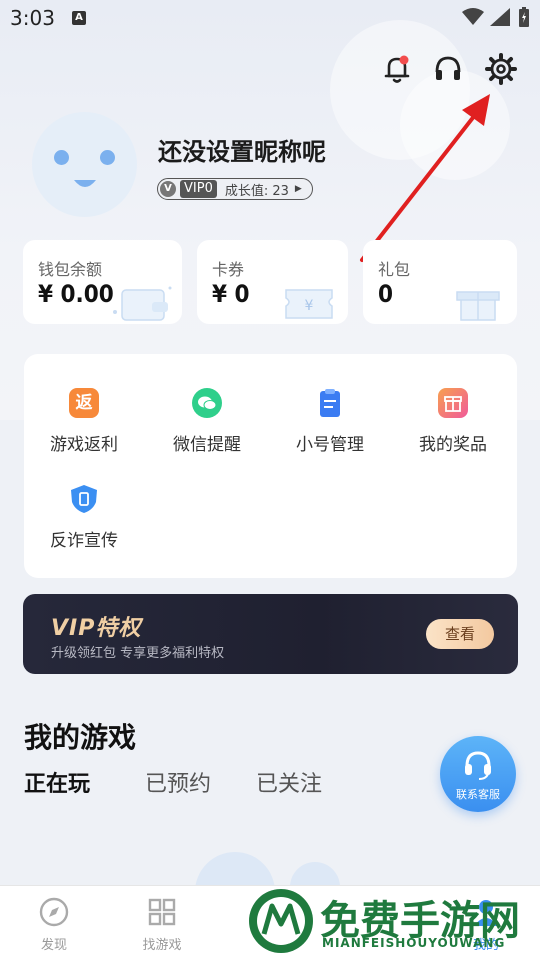 This screenshot has height=961, width=540. What do you see at coordinates (198, 189) in the screenshot?
I see `vip-level: VIP0` at bounding box center [198, 189].